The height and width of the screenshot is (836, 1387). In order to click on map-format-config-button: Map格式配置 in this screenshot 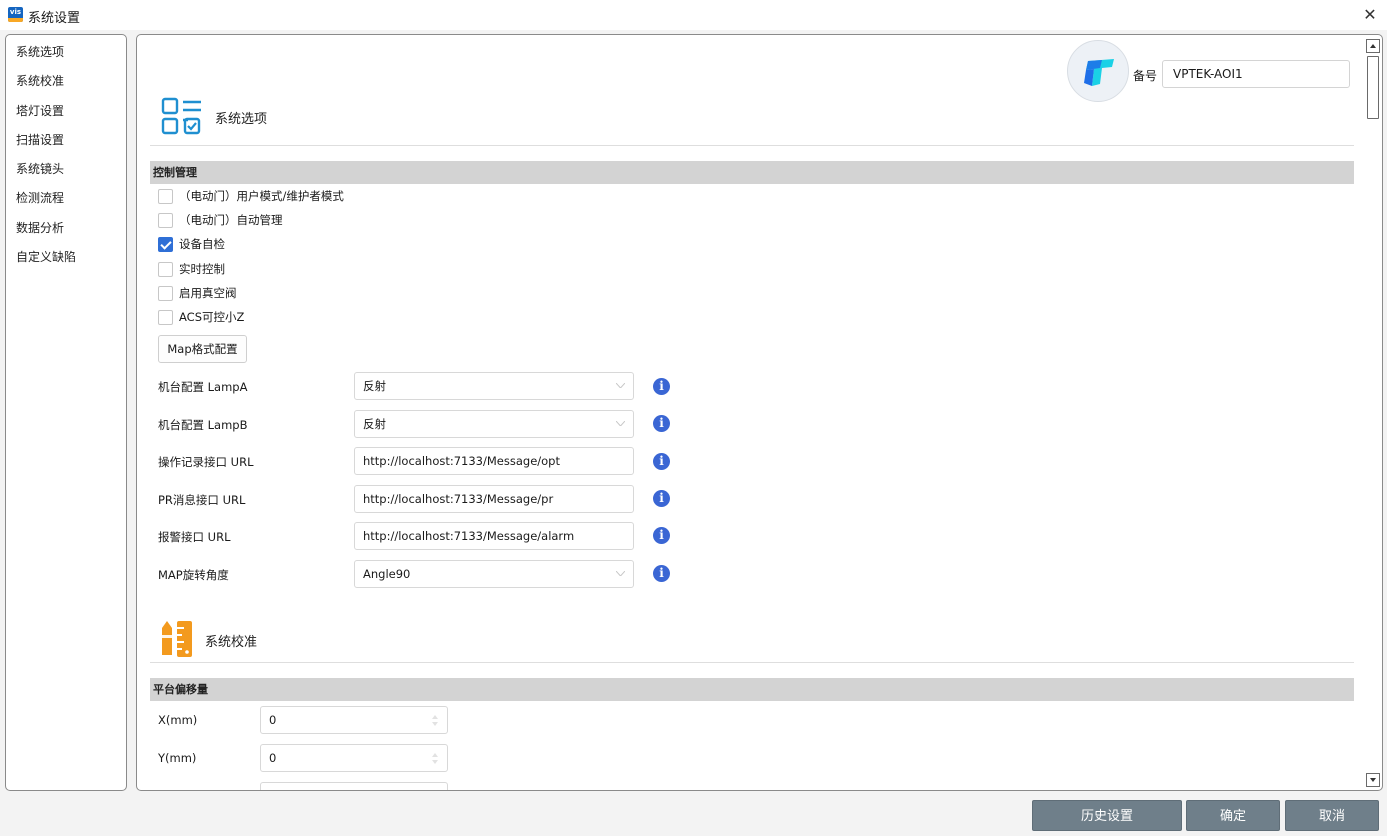, I will do `click(202, 349)`.